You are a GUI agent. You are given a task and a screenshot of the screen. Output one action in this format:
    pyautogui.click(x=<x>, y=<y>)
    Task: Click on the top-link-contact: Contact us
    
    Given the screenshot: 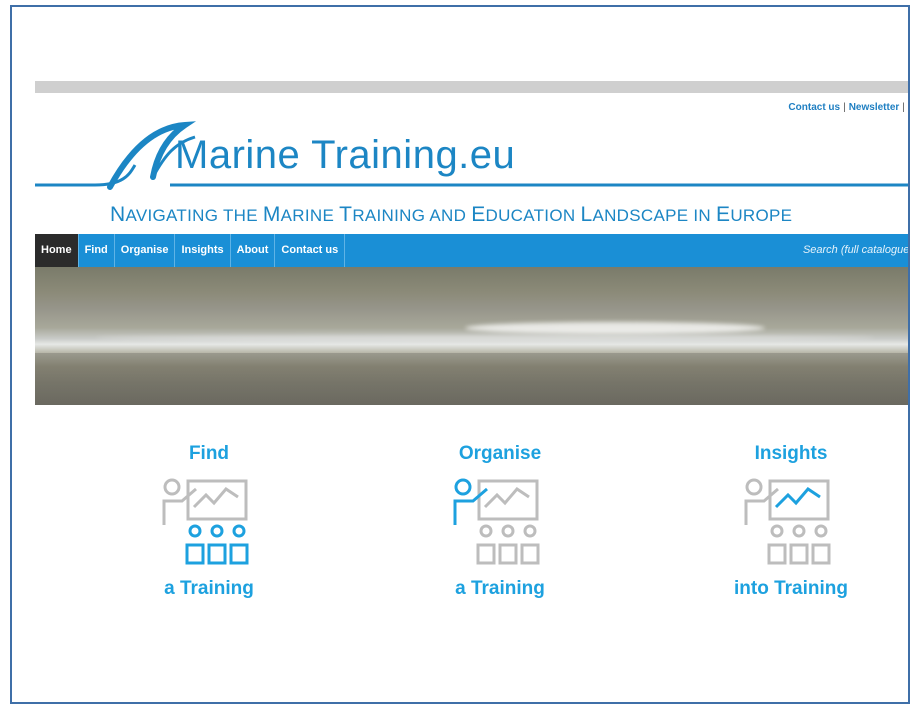 What is the action you would take?
    pyautogui.click(x=814, y=107)
    